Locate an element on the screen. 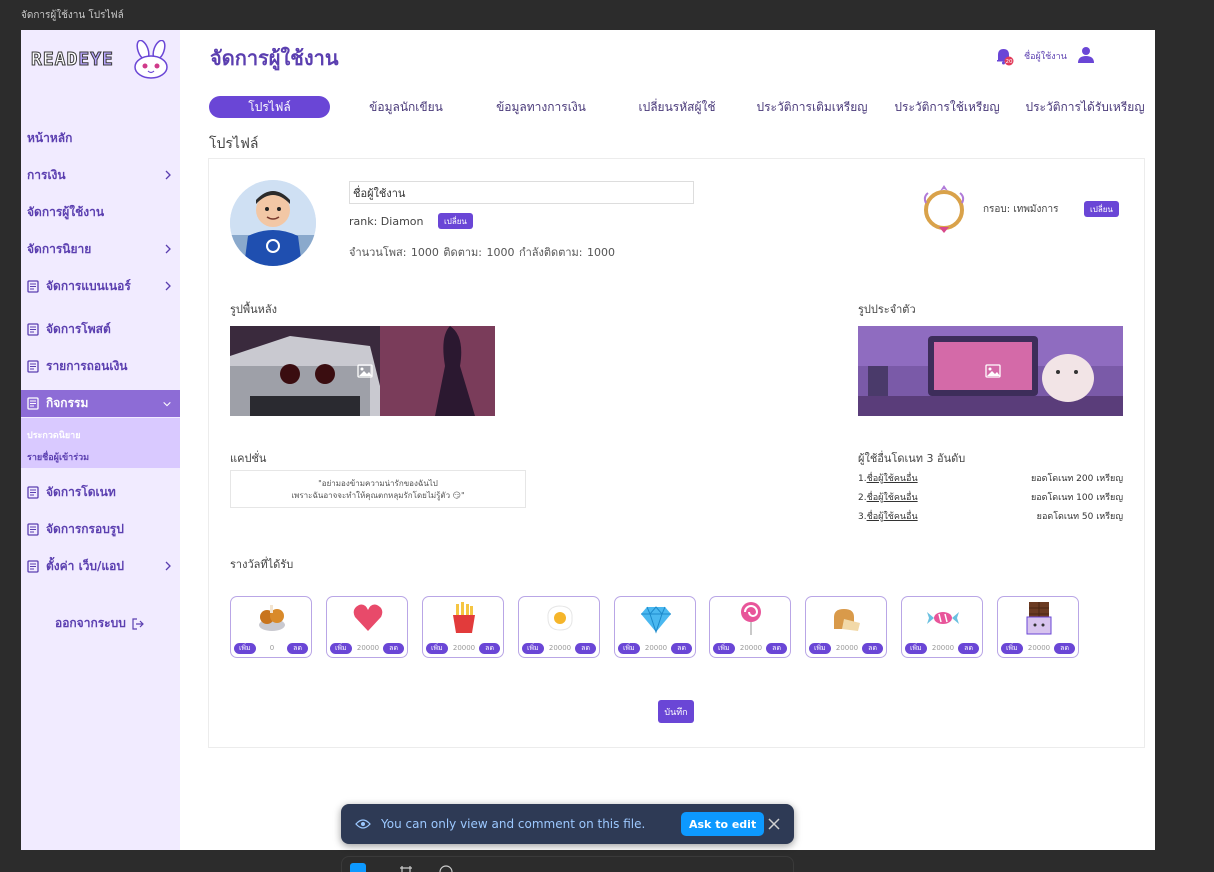 Image resolution: width=1214 pixels, height=872 pixels. tab-profile: โปรไฟล์ is located at coordinates (269, 107).